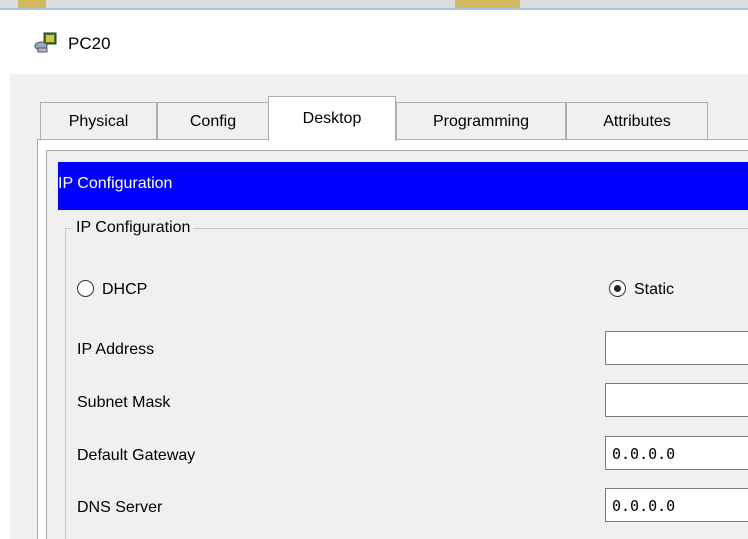 Image resolution: width=748 pixels, height=539 pixels. What do you see at coordinates (120, 507) in the screenshot?
I see `dns-server-label: DNS Server` at bounding box center [120, 507].